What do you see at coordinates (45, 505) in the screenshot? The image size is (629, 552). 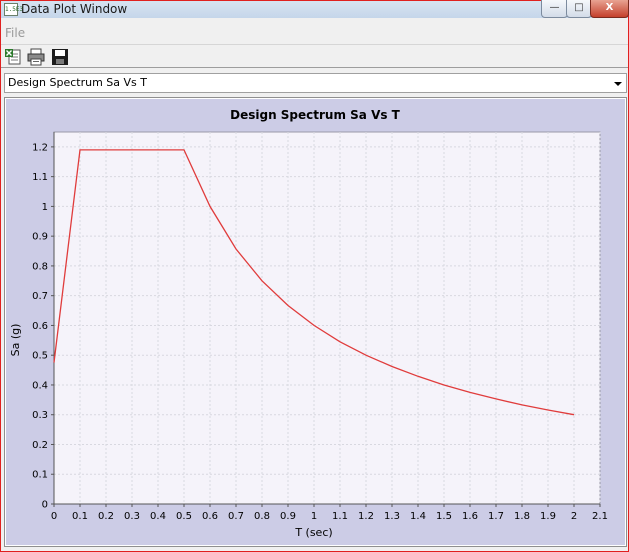 I see `y-tick-label: 0` at bounding box center [45, 505].